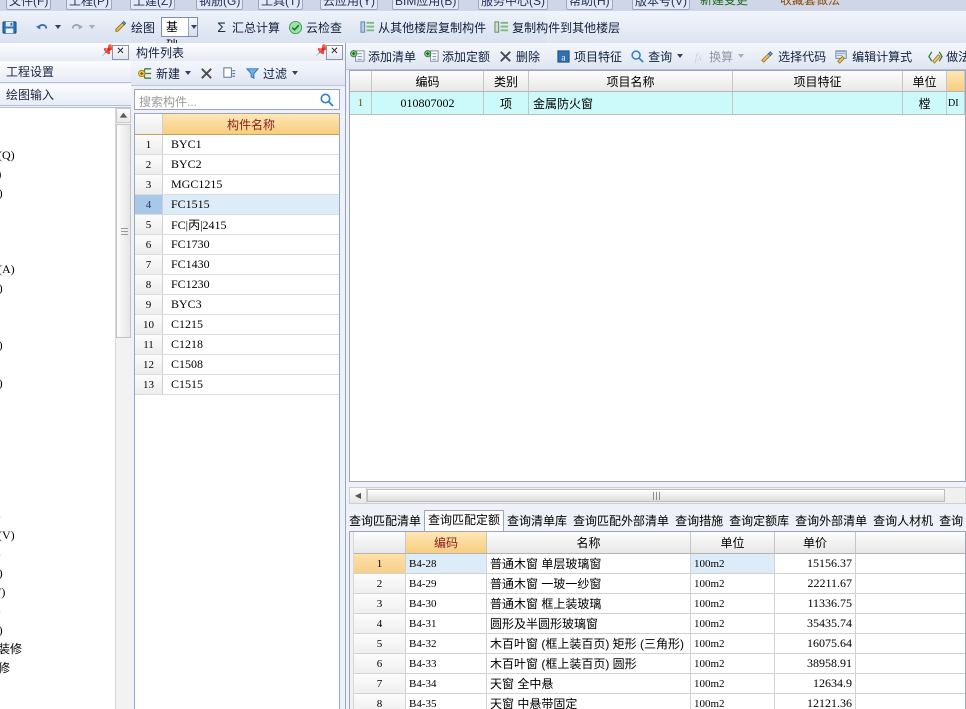 This screenshot has height=709, width=966. I want to click on tree-item-23: 独立柱装修, so click(59, 649).